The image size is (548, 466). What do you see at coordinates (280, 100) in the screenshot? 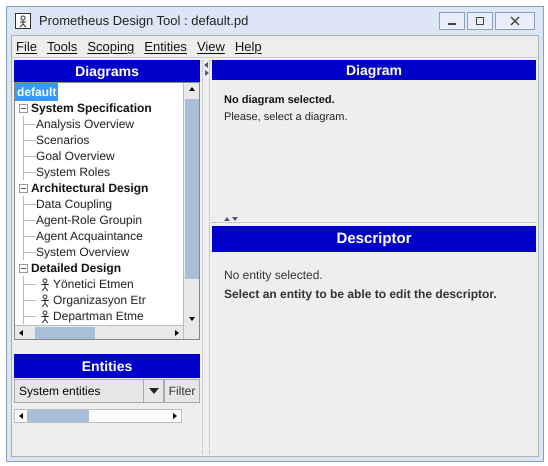
I see `status-message: No diagram selected.` at bounding box center [280, 100].